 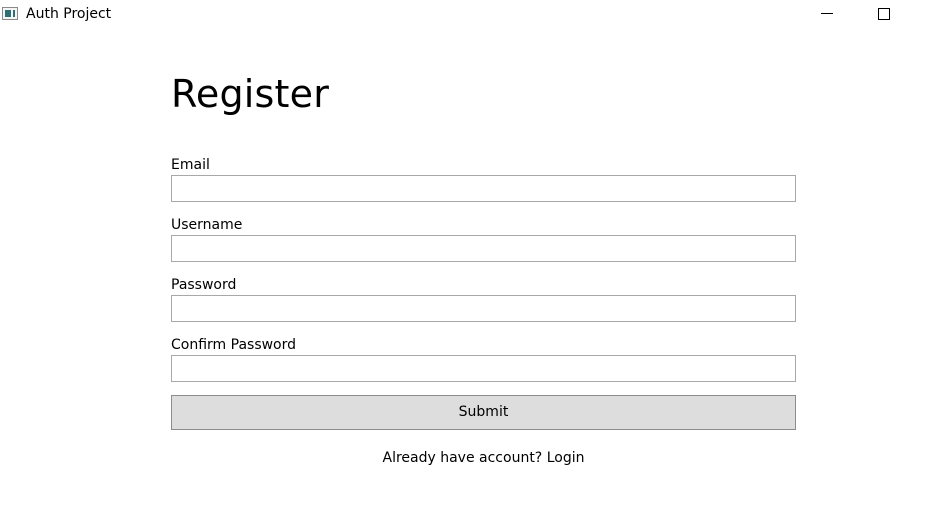 I want to click on app-icon-pane, so click(x=8, y=13).